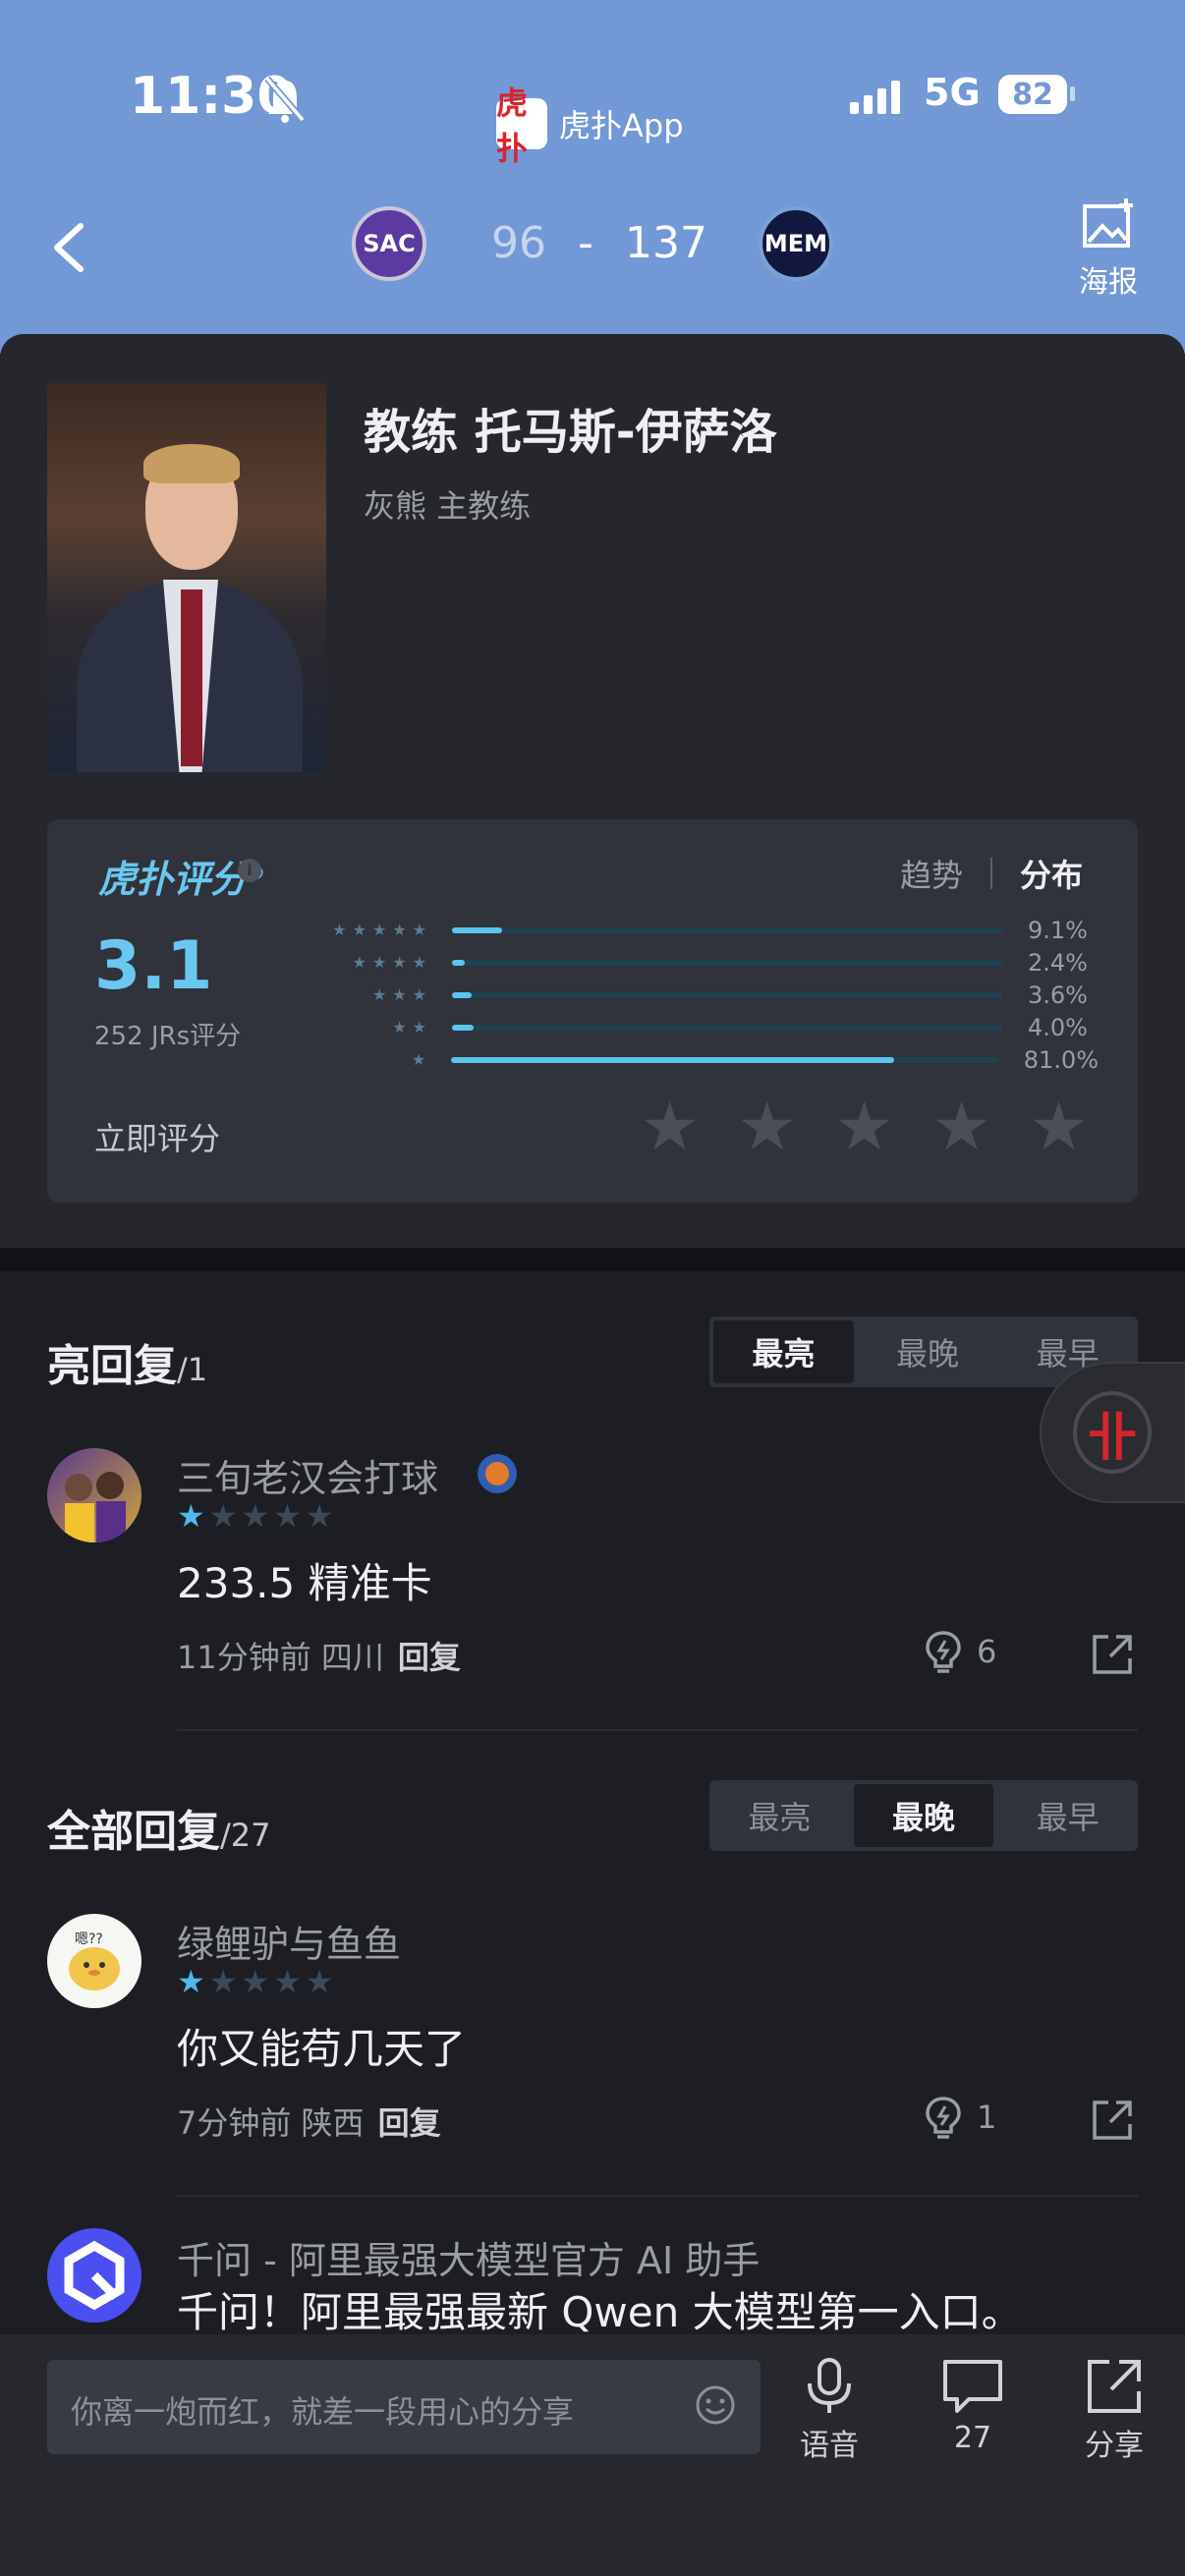 The height and width of the screenshot is (2576, 1185). Describe the element at coordinates (389, 243) in the screenshot. I see `home-team-logo: SAC` at that location.